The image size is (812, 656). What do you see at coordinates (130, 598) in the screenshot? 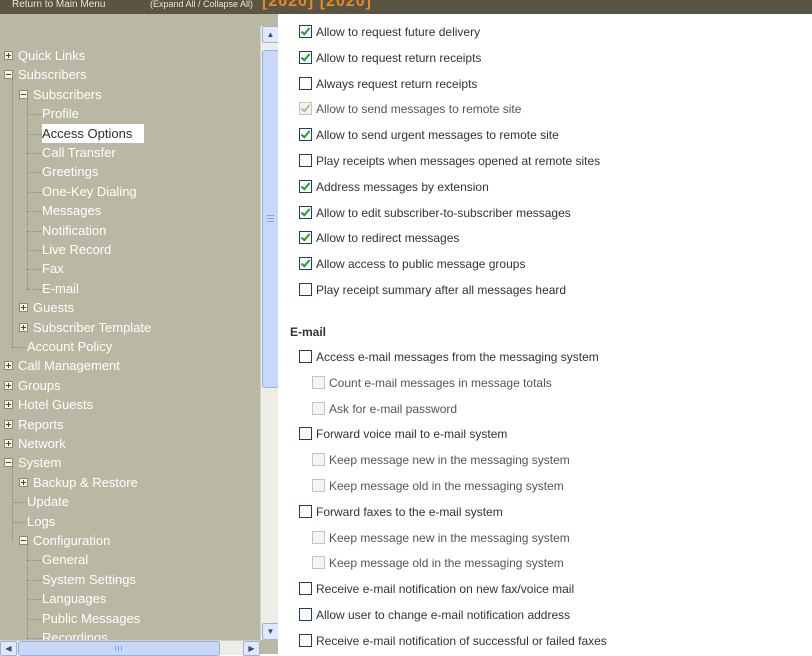
I see `tree-item-languages: Languages` at bounding box center [130, 598].